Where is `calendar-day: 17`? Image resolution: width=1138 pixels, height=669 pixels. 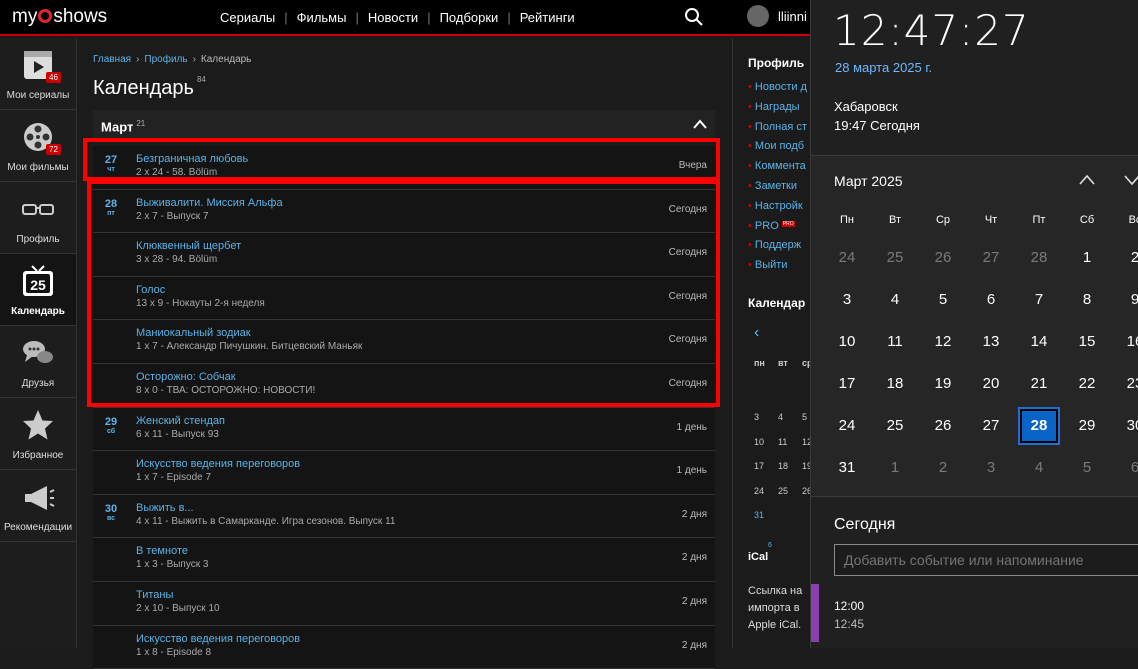 calendar-day: 17 is located at coordinates (847, 384).